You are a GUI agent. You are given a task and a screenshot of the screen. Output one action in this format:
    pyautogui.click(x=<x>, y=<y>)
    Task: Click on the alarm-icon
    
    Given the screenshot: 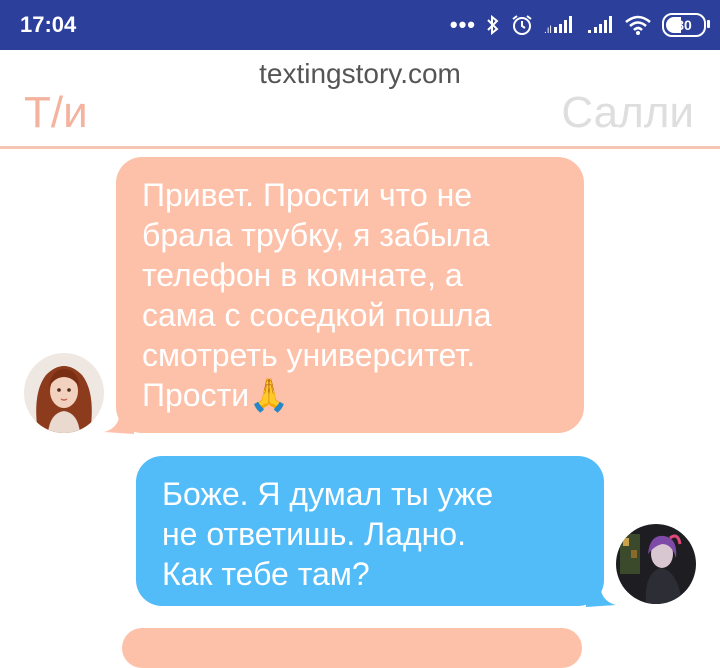 What is the action you would take?
    pyautogui.click(x=522, y=25)
    